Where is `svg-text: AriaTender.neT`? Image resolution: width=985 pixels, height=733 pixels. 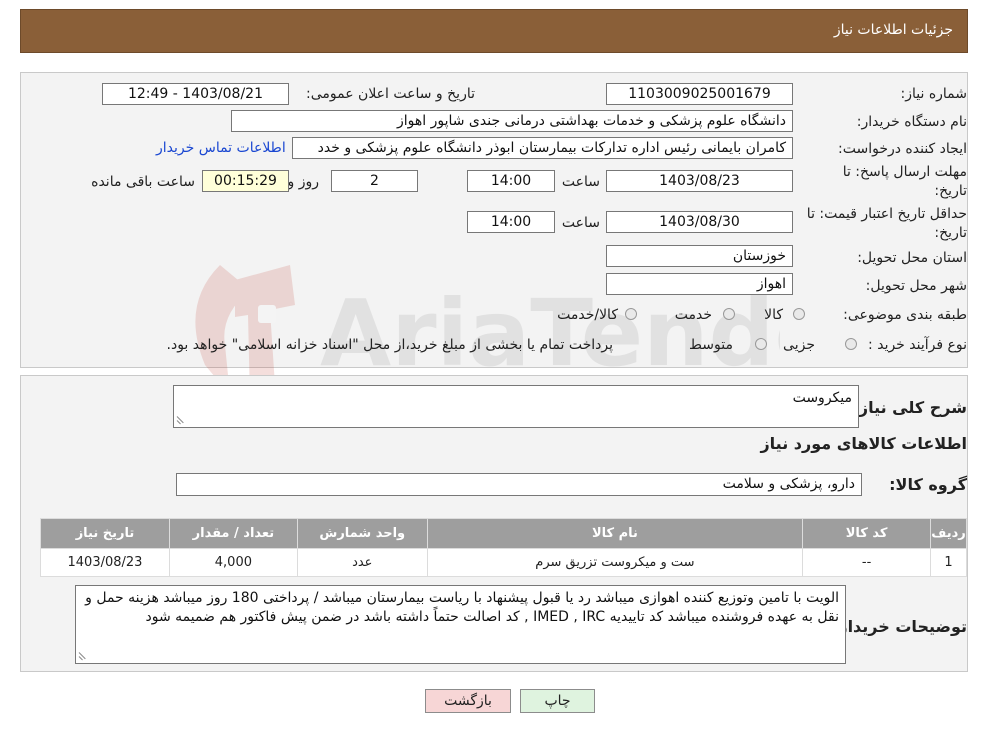 svg-text: AriaTender.neT is located at coordinates (550, 333).